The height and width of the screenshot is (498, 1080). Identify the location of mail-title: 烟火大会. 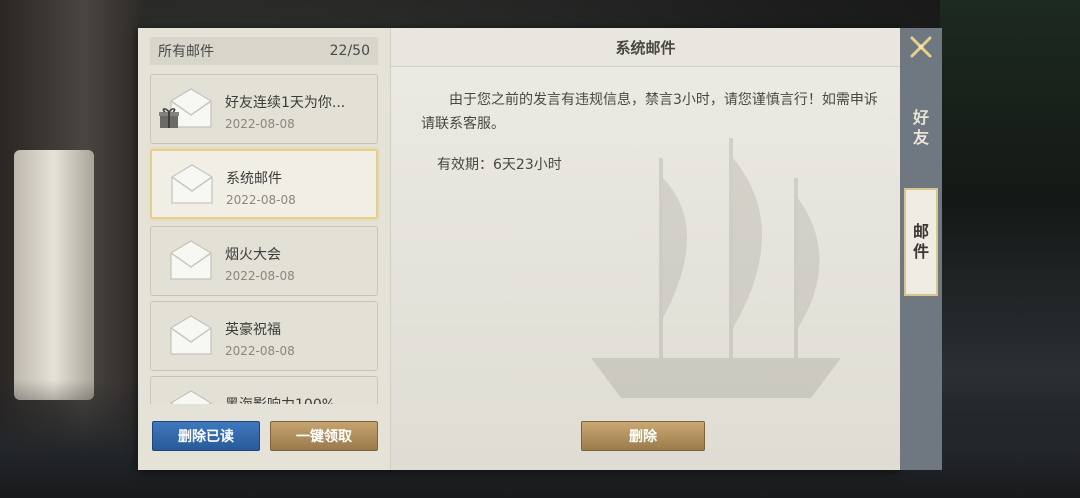
(253, 255).